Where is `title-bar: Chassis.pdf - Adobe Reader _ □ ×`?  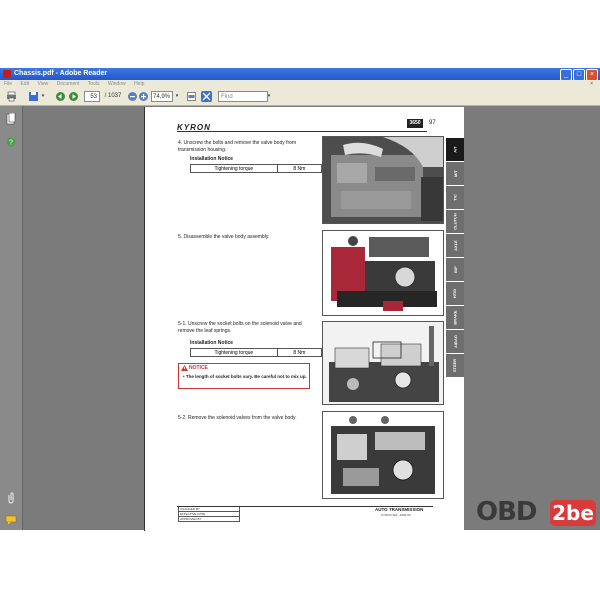 title-bar: Chassis.pdf - Adobe Reader _ □ × is located at coordinates (300, 74).